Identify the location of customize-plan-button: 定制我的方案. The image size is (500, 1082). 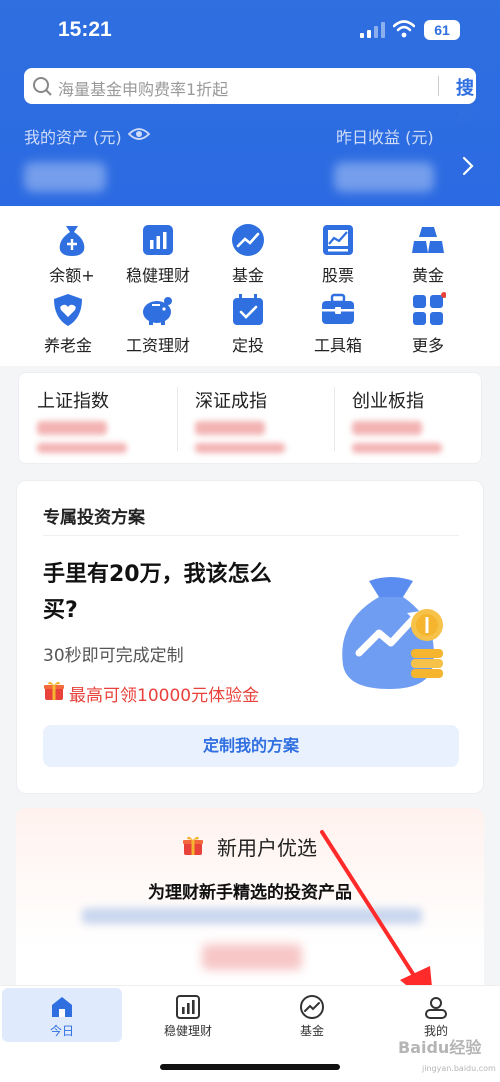
(251, 746).